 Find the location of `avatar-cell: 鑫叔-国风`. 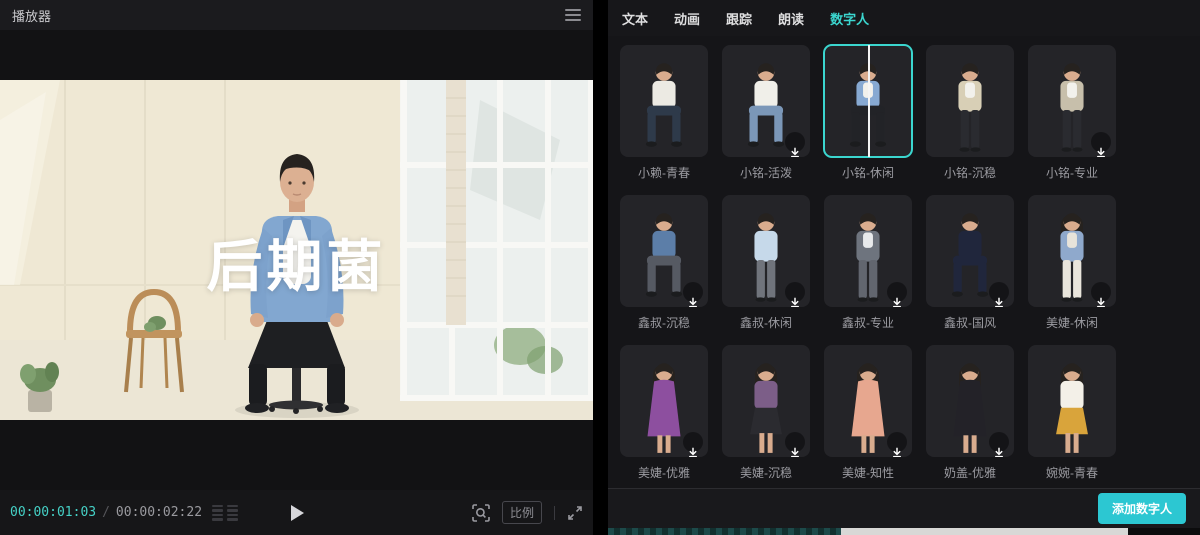

avatar-cell: 鑫叔-国风 is located at coordinates (970, 263).